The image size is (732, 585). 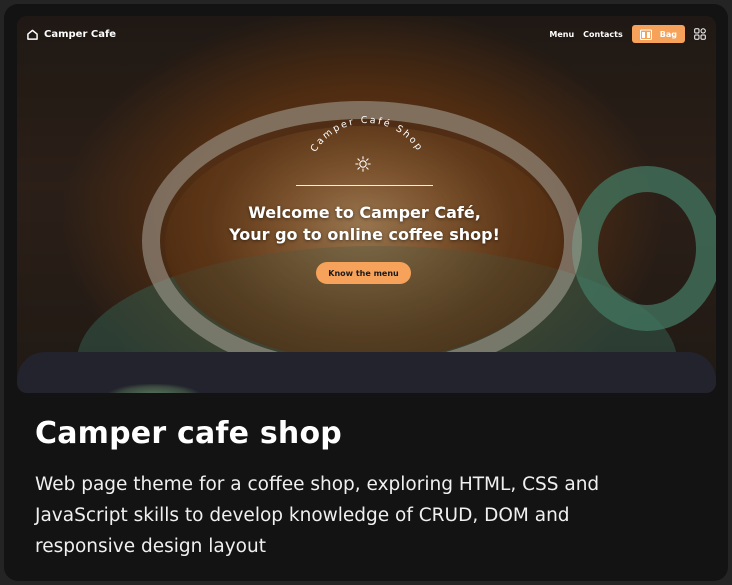 What do you see at coordinates (603, 34) in the screenshot?
I see `nav-link-contacts: Contacts` at bounding box center [603, 34].